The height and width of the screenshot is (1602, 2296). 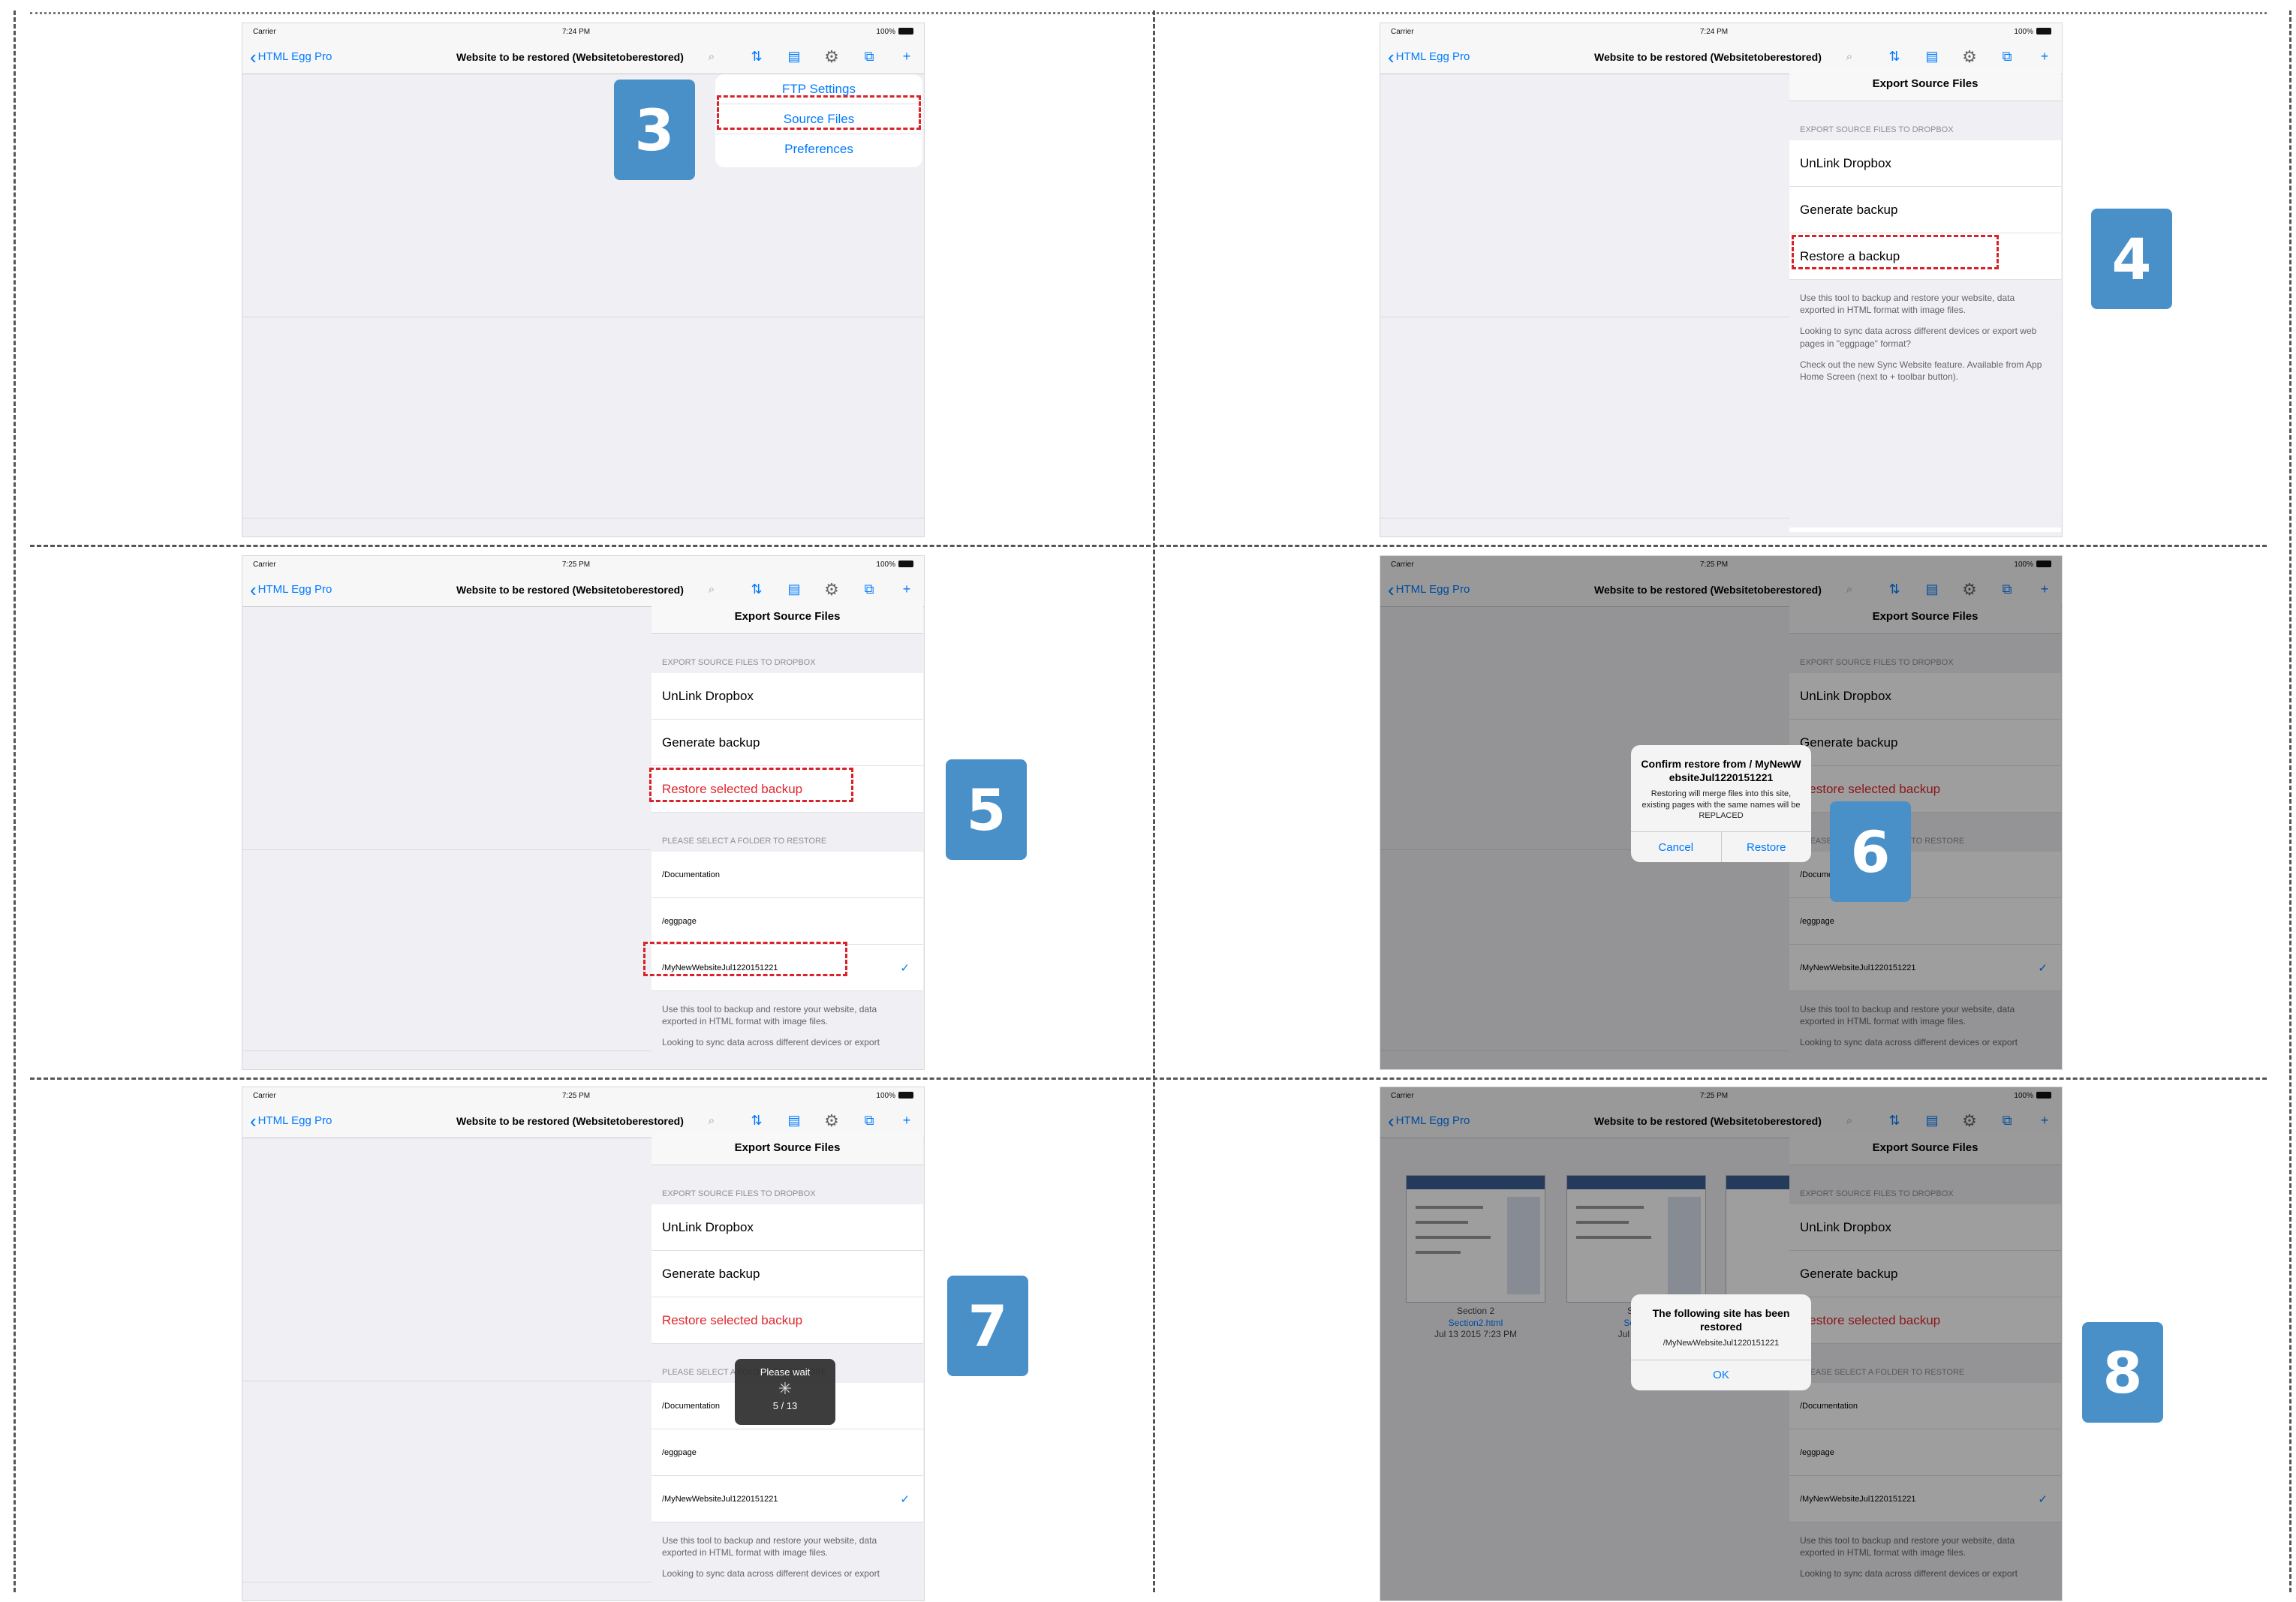 I want to click on top-dotted-rule, so click(x=1148, y=13).